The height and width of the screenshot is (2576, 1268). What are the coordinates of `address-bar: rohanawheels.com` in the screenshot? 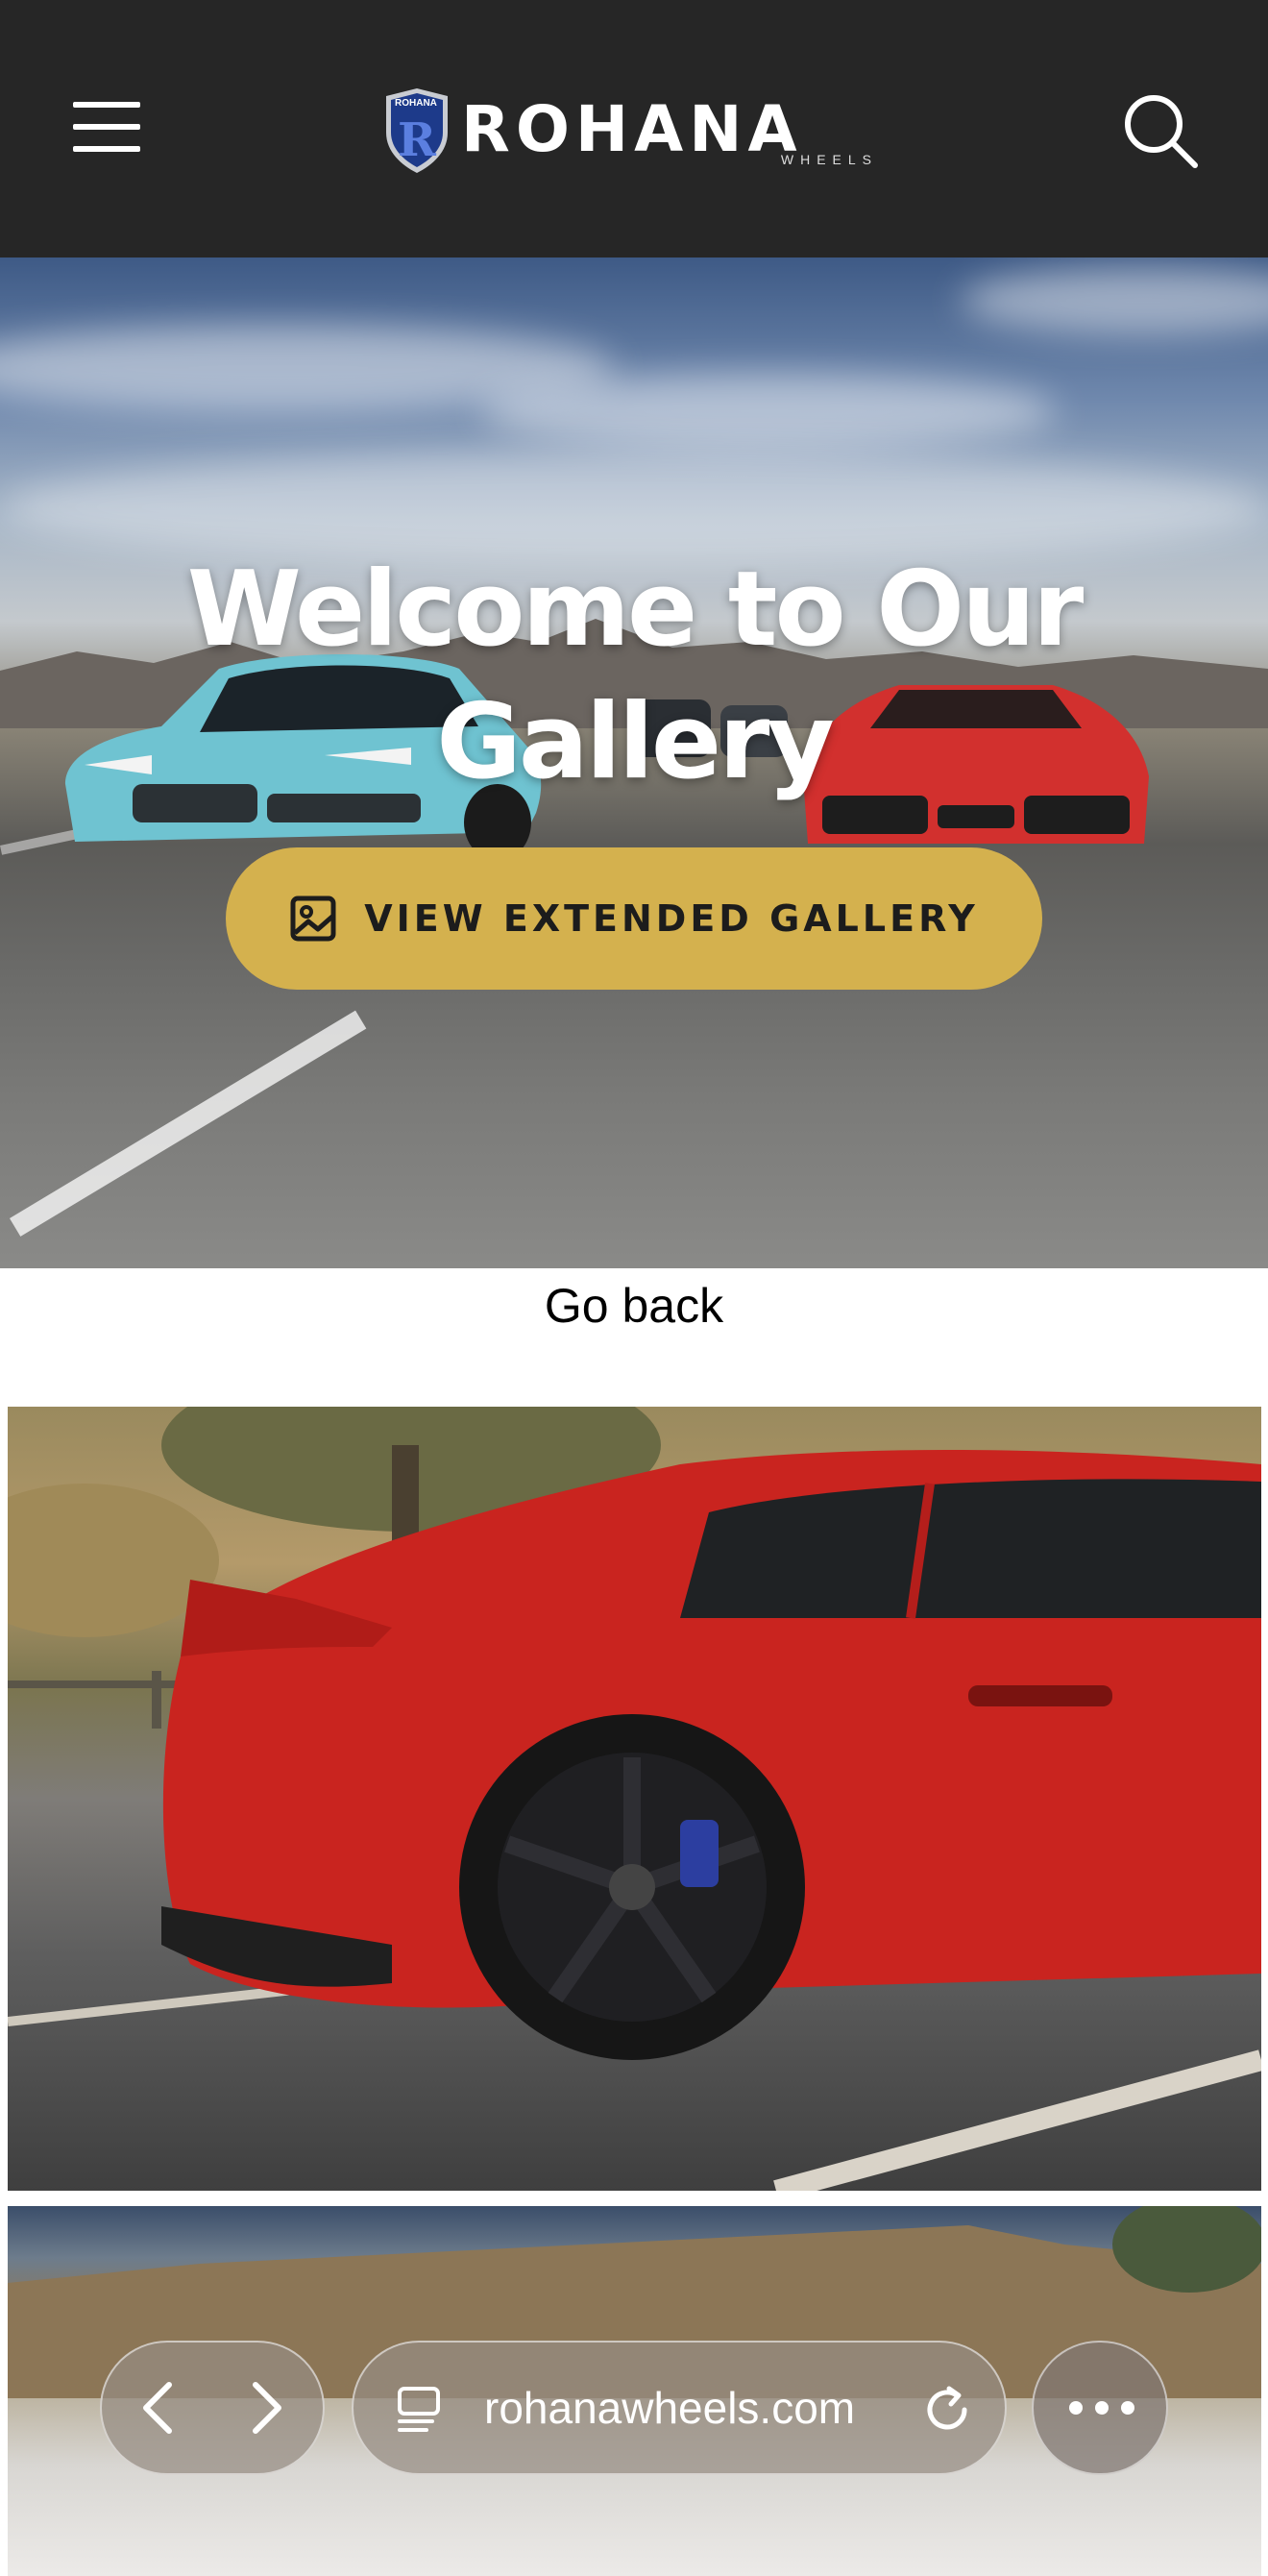 It's located at (679, 2408).